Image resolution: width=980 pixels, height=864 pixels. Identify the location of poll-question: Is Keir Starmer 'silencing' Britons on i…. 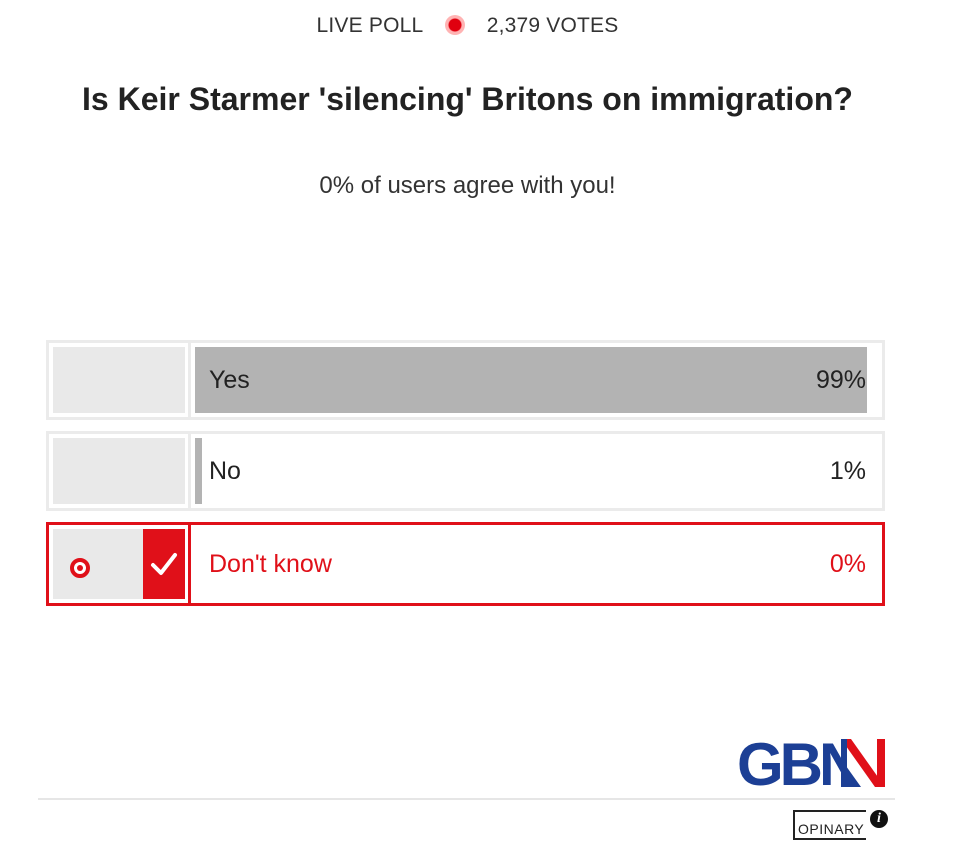
(467, 99).